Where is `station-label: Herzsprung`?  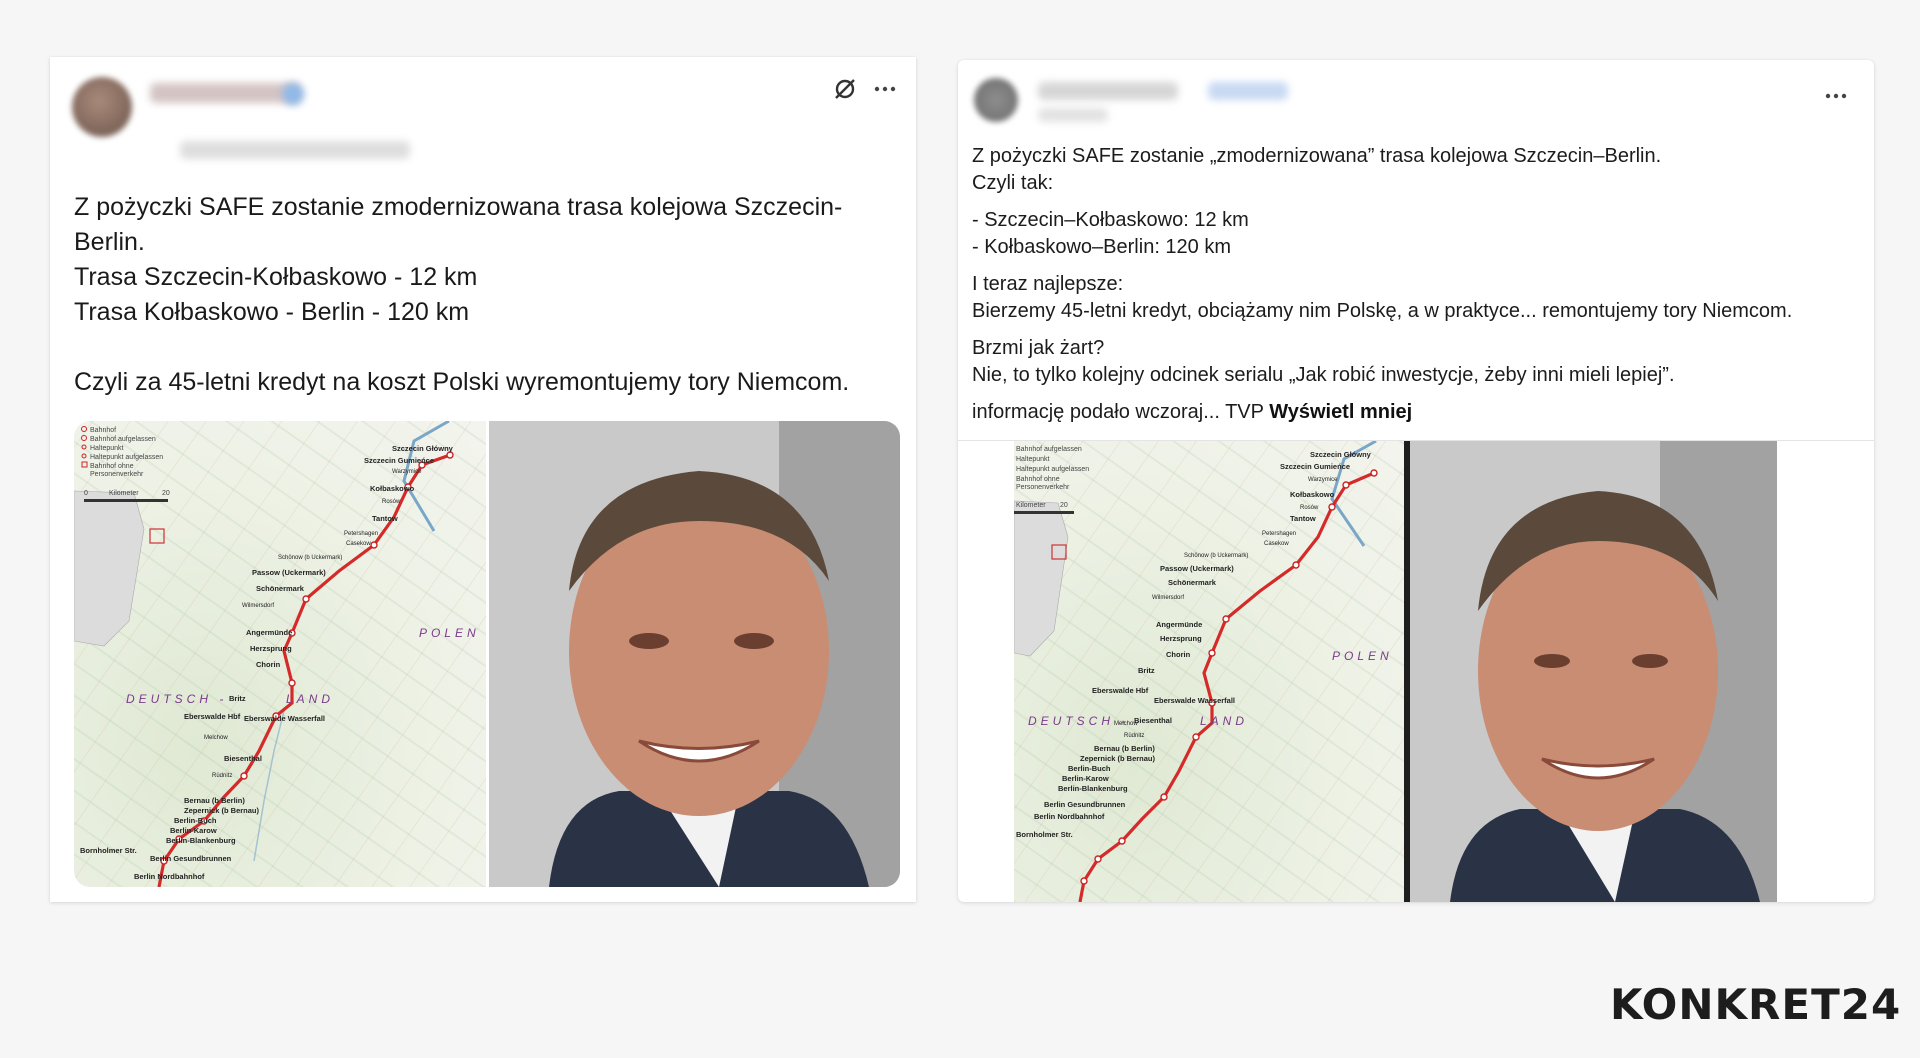 station-label: Herzsprung is located at coordinates (1181, 638).